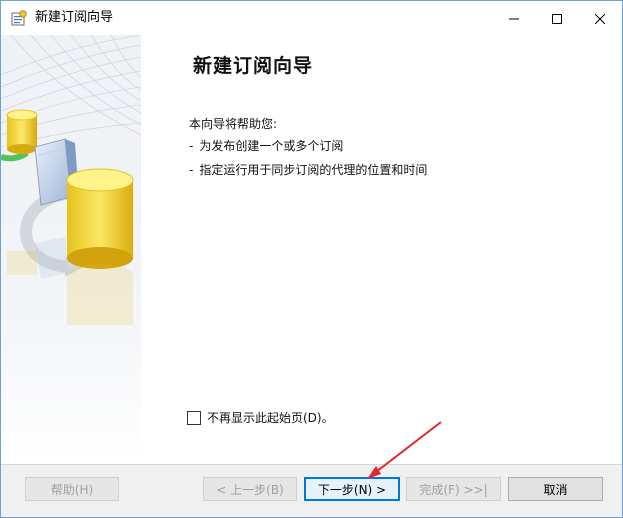 Image resolution: width=623 pixels, height=518 pixels. Describe the element at coordinates (271, 146) in the screenshot. I see `list-item-text: 为发布创建一个或多个订阅` at that location.